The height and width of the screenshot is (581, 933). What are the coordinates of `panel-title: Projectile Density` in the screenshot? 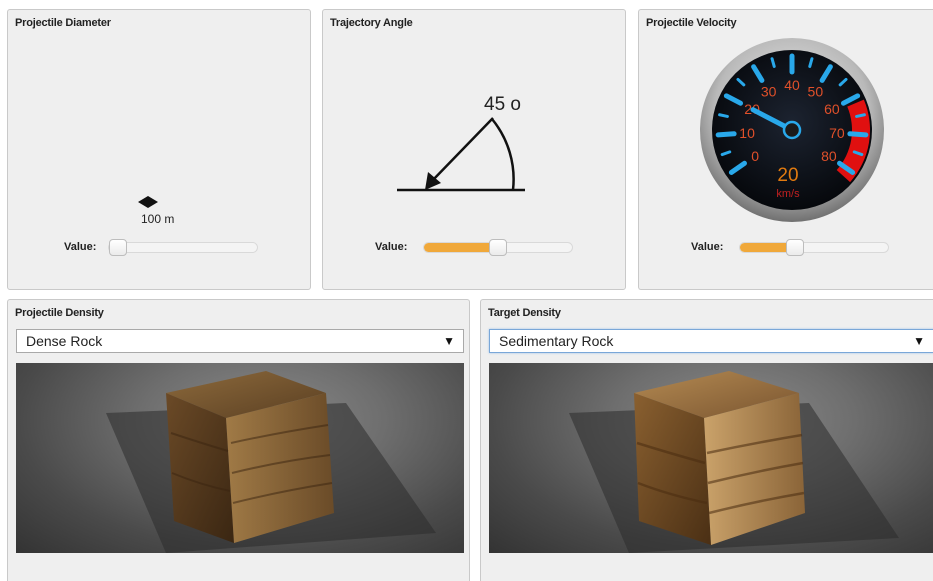 It's located at (59, 313).